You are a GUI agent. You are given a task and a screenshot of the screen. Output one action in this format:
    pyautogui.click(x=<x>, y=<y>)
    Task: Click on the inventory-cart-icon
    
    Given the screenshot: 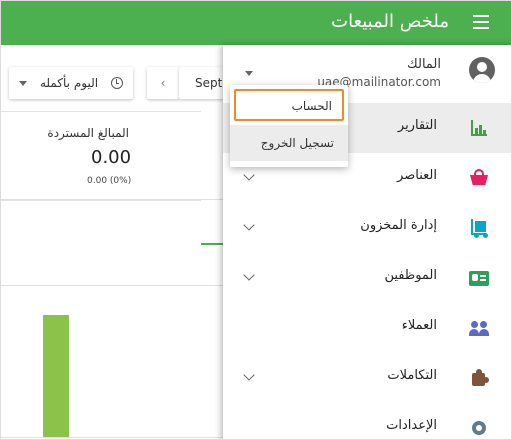 What is the action you would take?
    pyautogui.click(x=479, y=228)
    